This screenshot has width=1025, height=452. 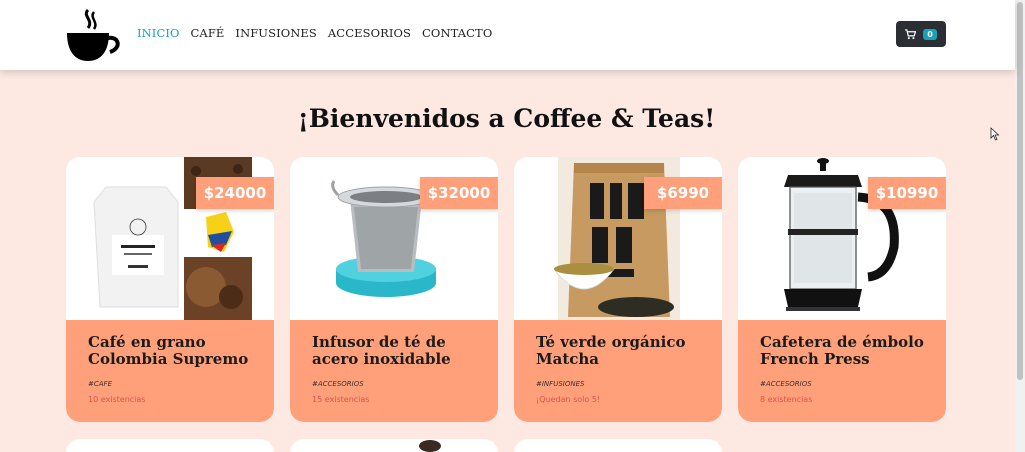 I want to click on nav-link-accesorios: ACCESORIOS, so click(x=369, y=33).